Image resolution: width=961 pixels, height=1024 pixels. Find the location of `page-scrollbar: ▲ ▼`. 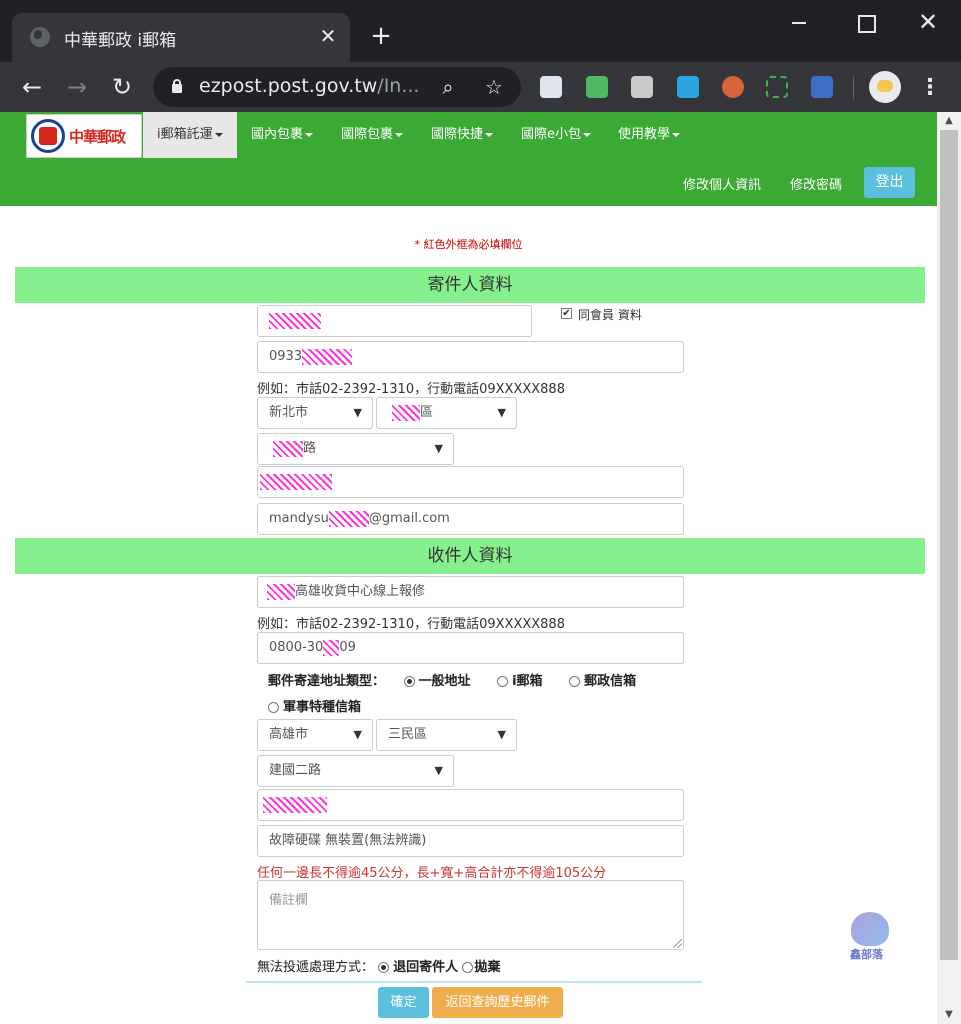

page-scrollbar: ▲ ▼ is located at coordinates (949, 568).